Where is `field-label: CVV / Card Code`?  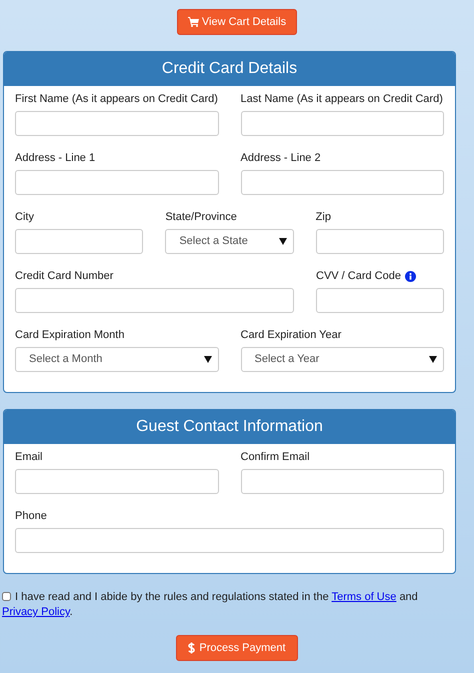 field-label: CVV / Card Code is located at coordinates (358, 276).